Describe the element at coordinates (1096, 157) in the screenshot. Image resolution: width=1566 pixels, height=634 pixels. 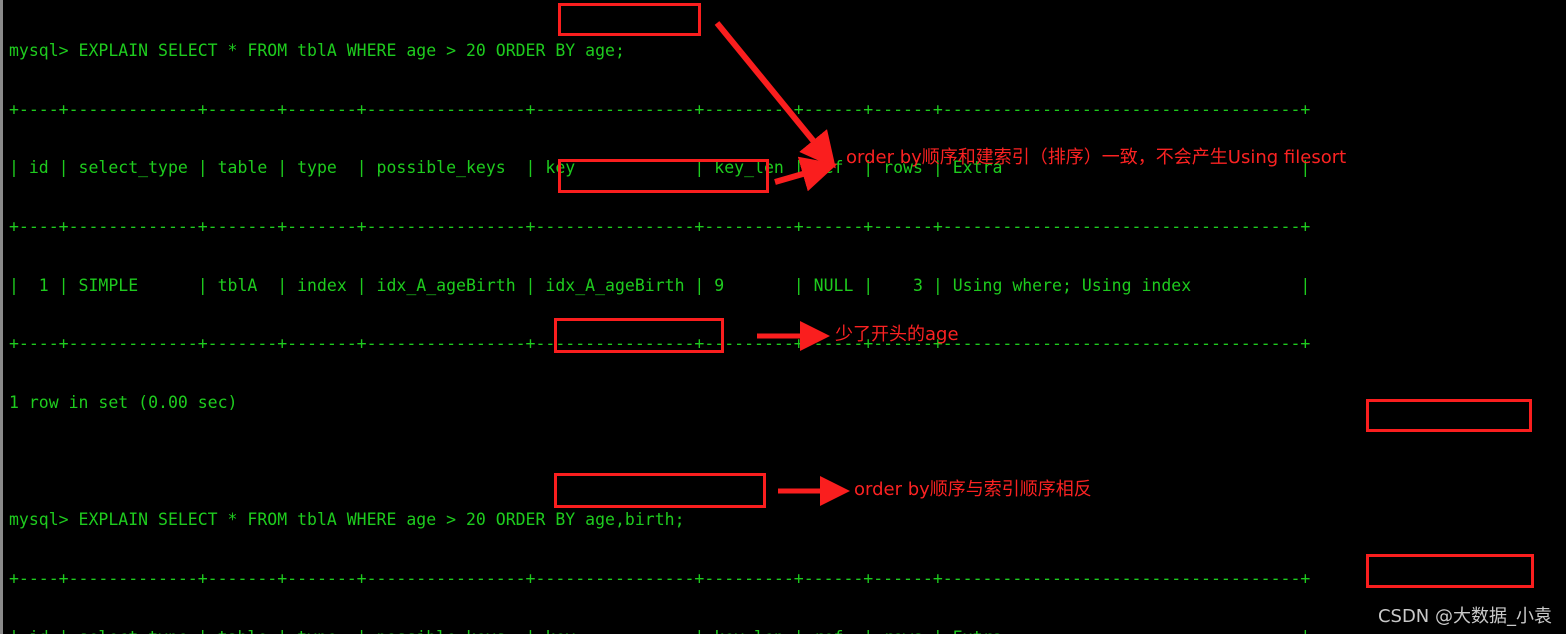
I see `annotation-note-1: order by顺序和建索引（排序）一致，不会产生Using filesort` at that location.